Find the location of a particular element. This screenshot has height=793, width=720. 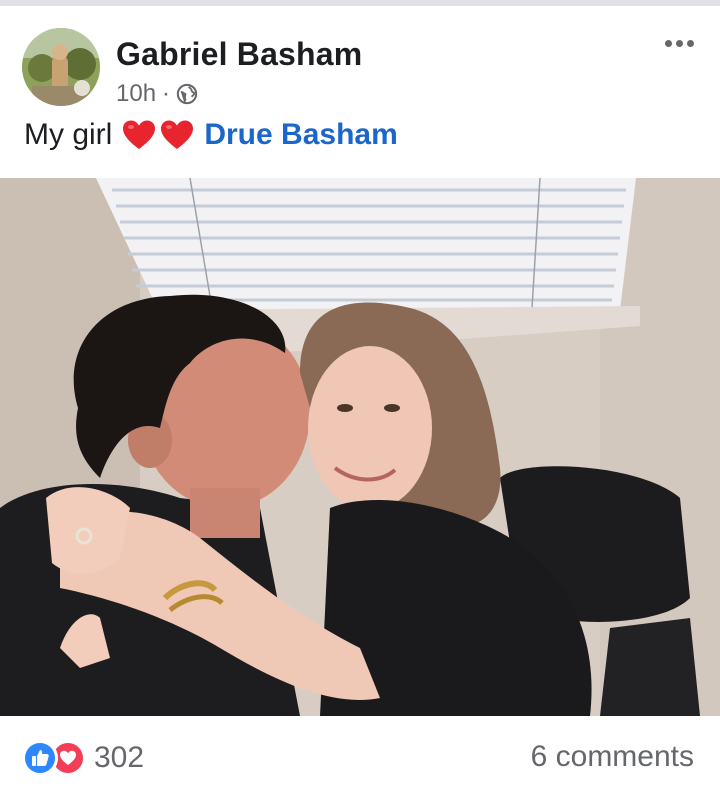

post-footer: 302 6 comments is located at coordinates (360, 754).